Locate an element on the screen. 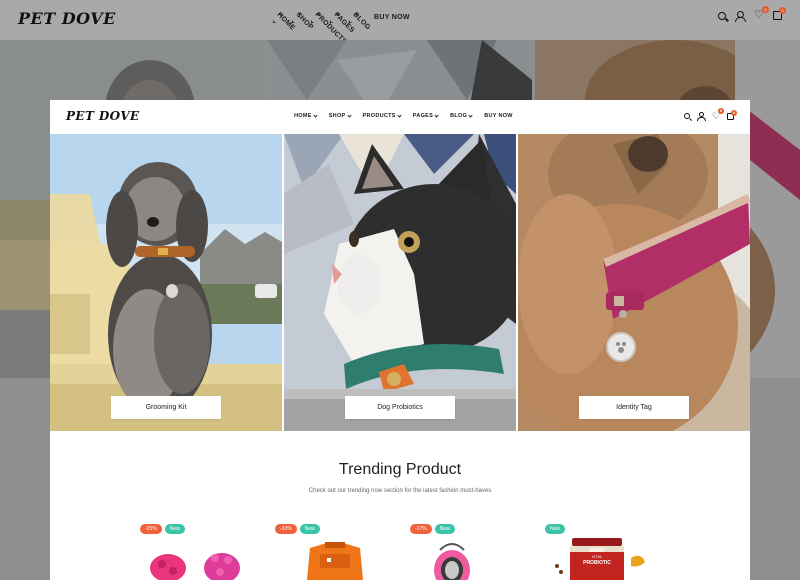 This screenshot has height=580, width=800. nav-item-pages: PAGES is located at coordinates (425, 115).